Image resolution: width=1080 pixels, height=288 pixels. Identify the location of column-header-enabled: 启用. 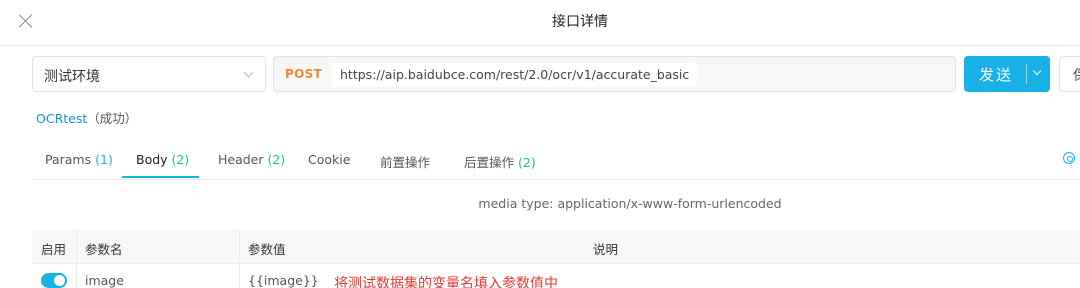
(54, 249).